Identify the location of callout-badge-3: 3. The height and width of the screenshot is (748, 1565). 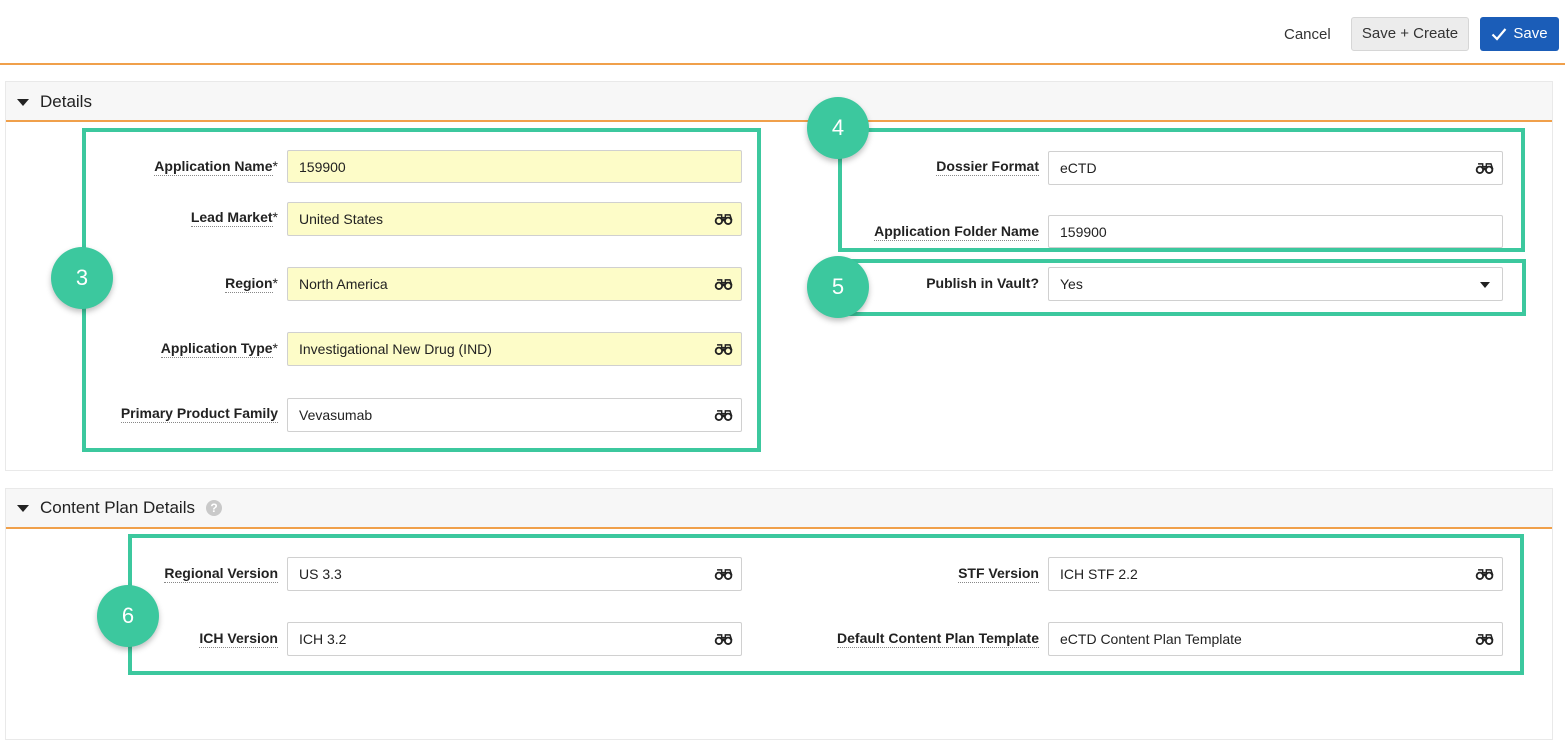
(82, 278).